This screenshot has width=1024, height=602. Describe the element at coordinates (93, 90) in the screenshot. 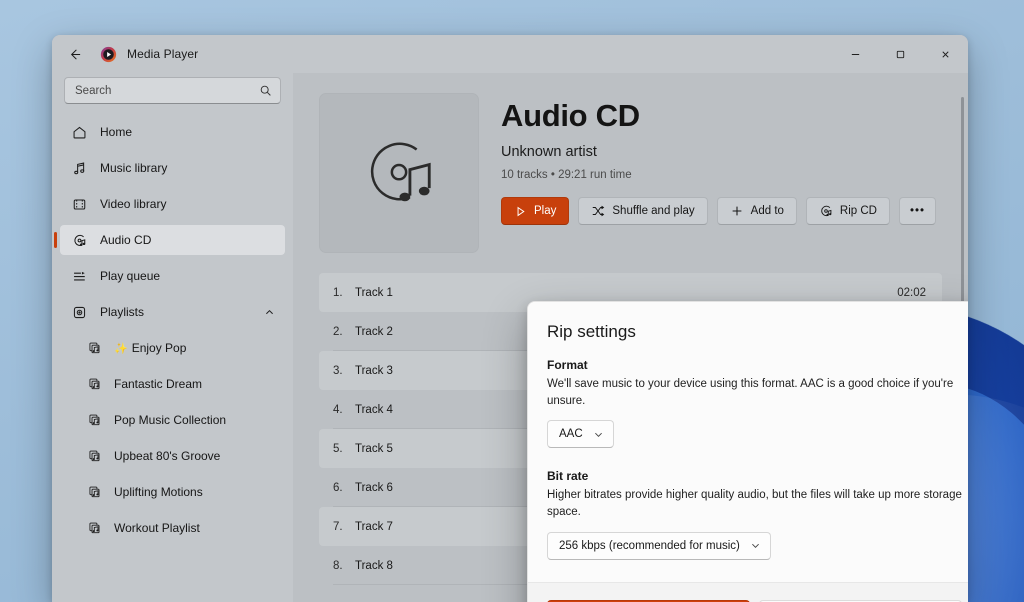

I see `search-placeholder: Search` at that location.